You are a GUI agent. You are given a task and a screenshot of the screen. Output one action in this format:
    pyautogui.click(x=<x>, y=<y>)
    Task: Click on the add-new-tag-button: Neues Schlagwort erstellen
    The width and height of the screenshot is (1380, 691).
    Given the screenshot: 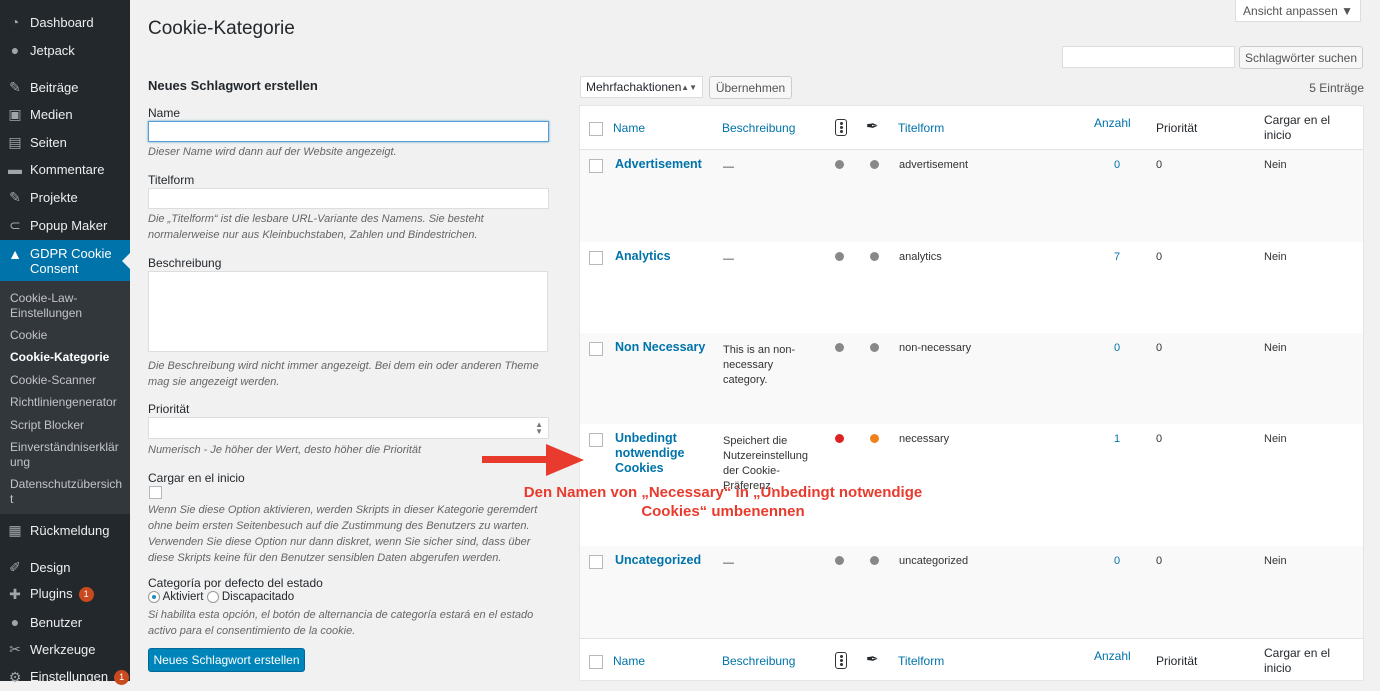 What is the action you would take?
    pyautogui.click(x=226, y=660)
    